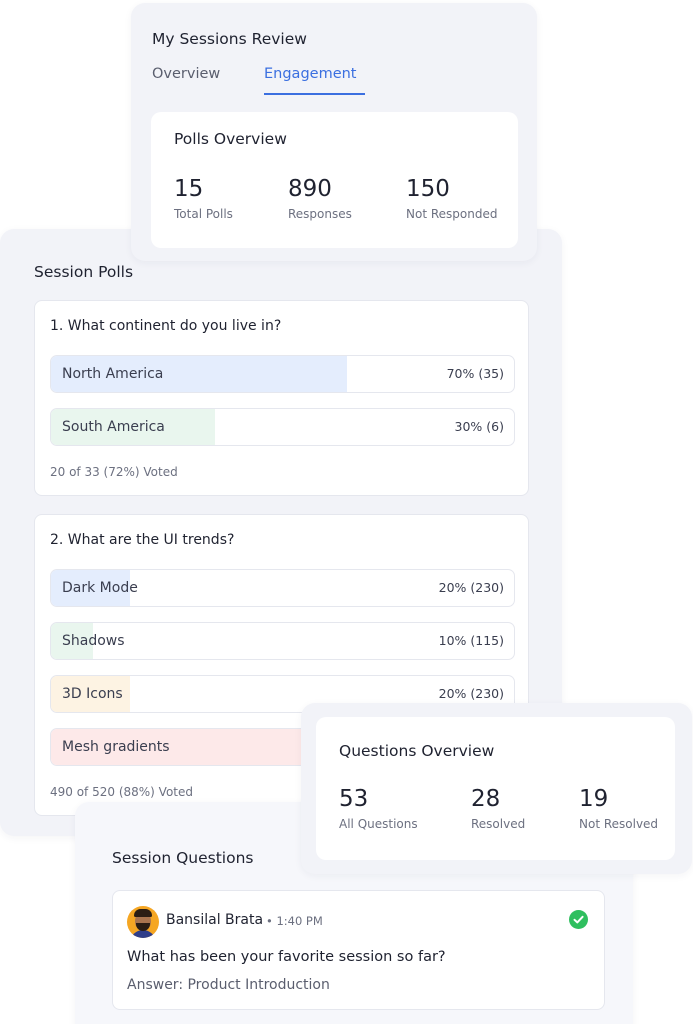 Image resolution: width=693 pixels, height=1024 pixels. Describe the element at coordinates (282, 427) in the screenshot. I see `poll-option: South America 30% (6)` at that location.